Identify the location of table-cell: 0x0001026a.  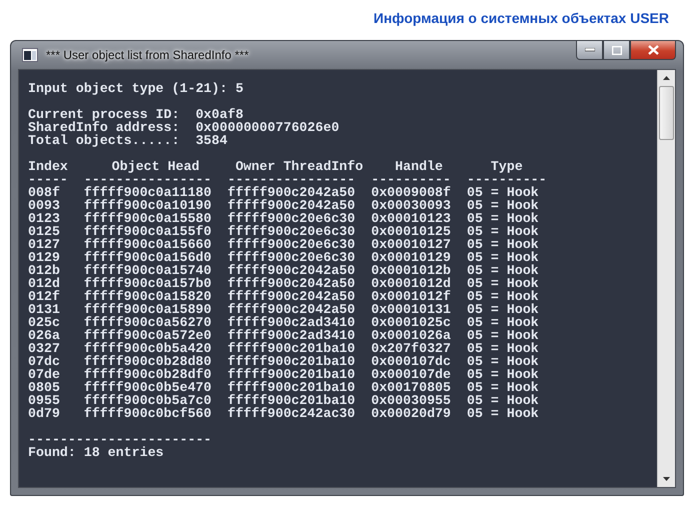
(411, 335).